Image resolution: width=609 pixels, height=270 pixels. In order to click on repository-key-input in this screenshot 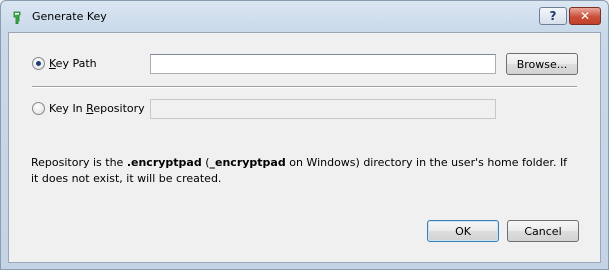, I will do `click(323, 109)`.